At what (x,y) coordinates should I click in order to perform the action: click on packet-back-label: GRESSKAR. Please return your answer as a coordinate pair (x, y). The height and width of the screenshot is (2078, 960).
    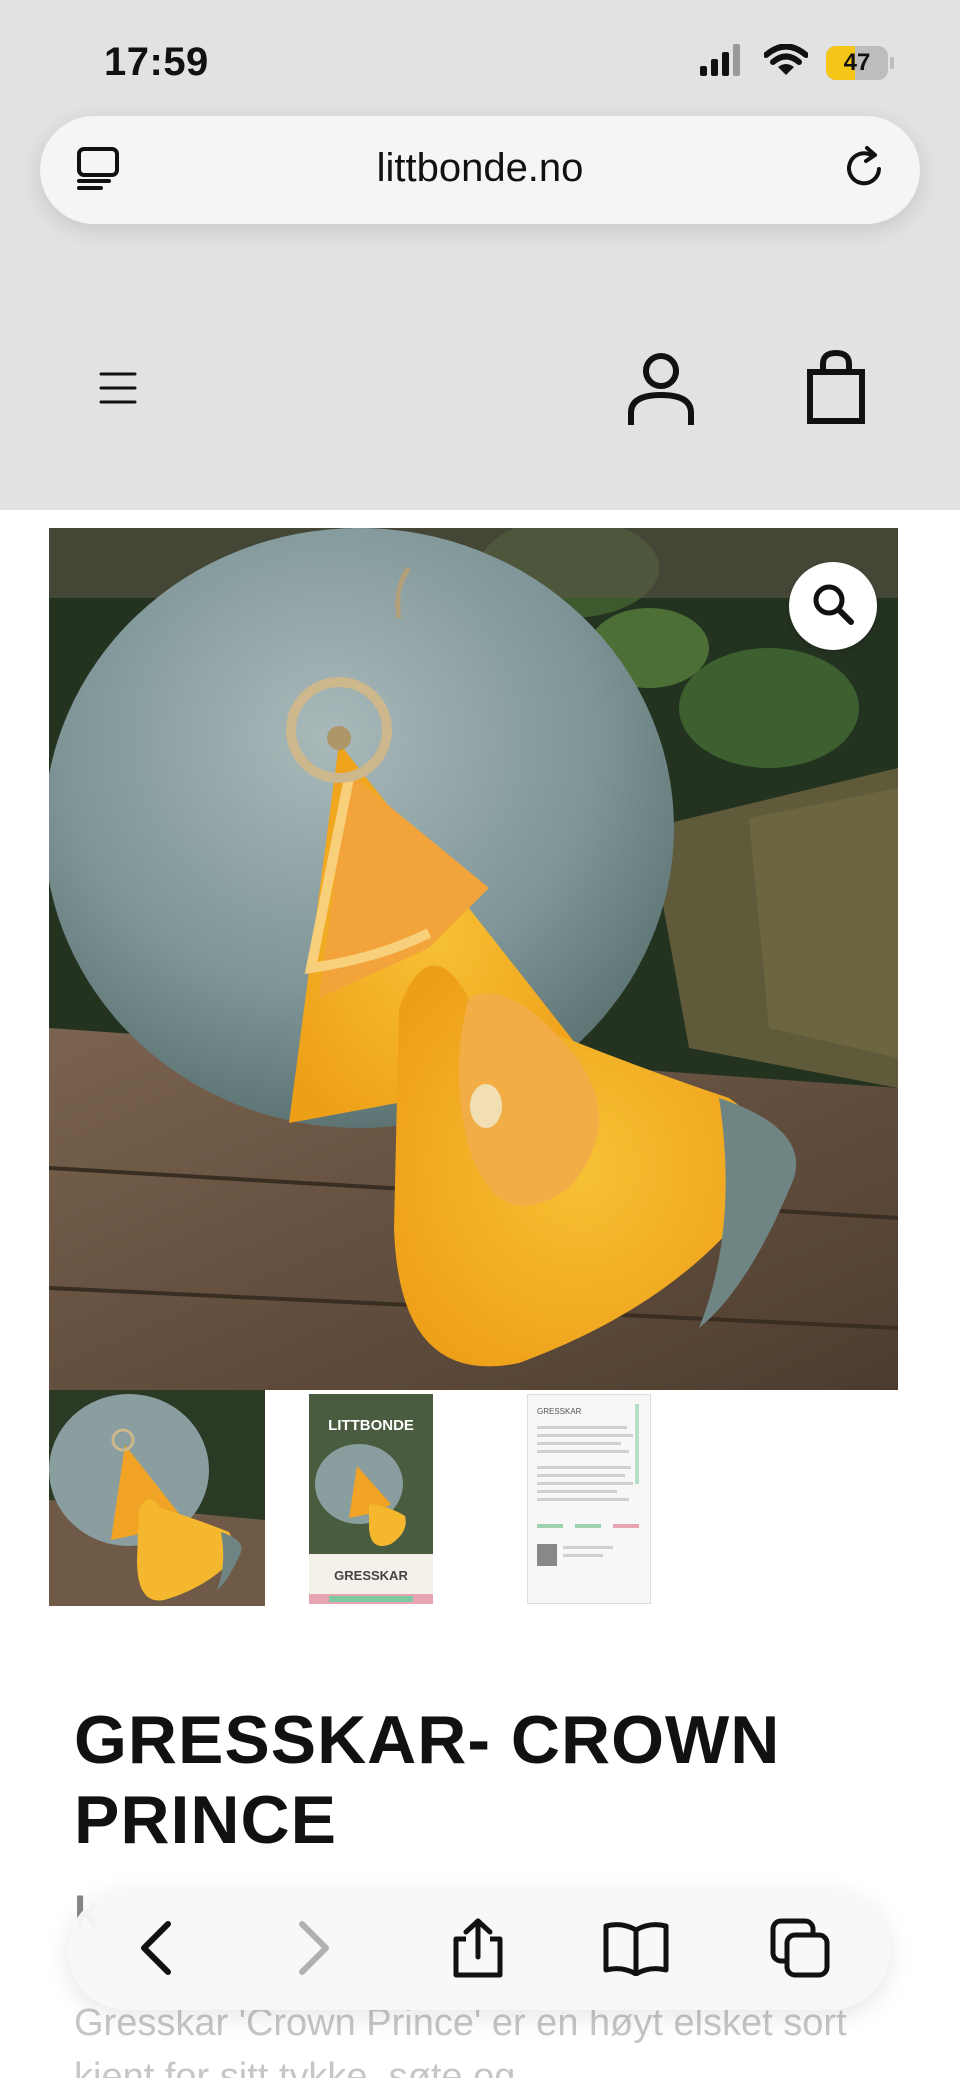
    Looking at the image, I should click on (559, 1411).